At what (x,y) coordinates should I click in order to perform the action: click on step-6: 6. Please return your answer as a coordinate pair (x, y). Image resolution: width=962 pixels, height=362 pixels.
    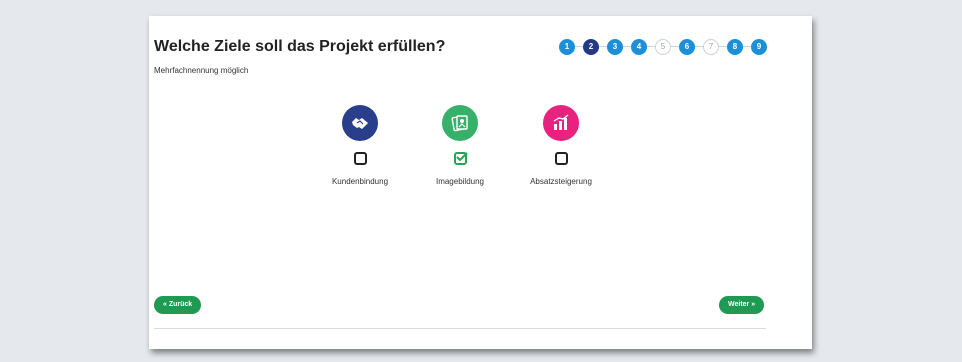
    Looking at the image, I should click on (687, 47).